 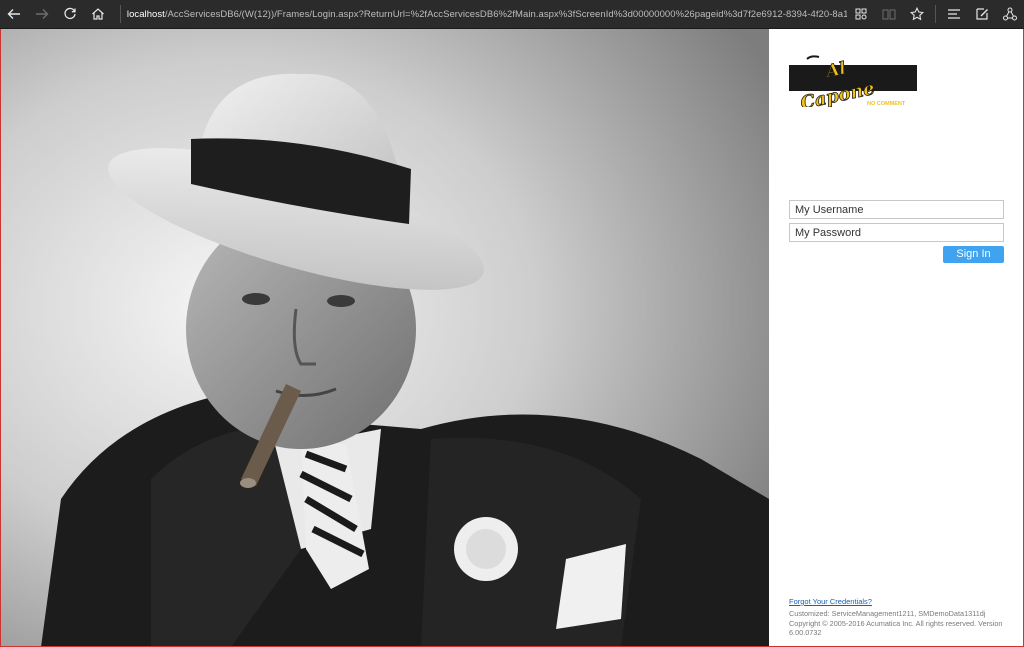 I want to click on web-note-icon, so click(x=982, y=14).